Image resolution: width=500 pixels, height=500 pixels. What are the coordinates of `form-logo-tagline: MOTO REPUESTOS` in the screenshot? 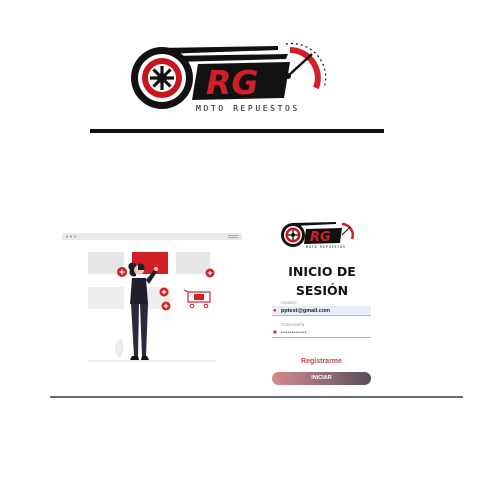 It's located at (326, 247).